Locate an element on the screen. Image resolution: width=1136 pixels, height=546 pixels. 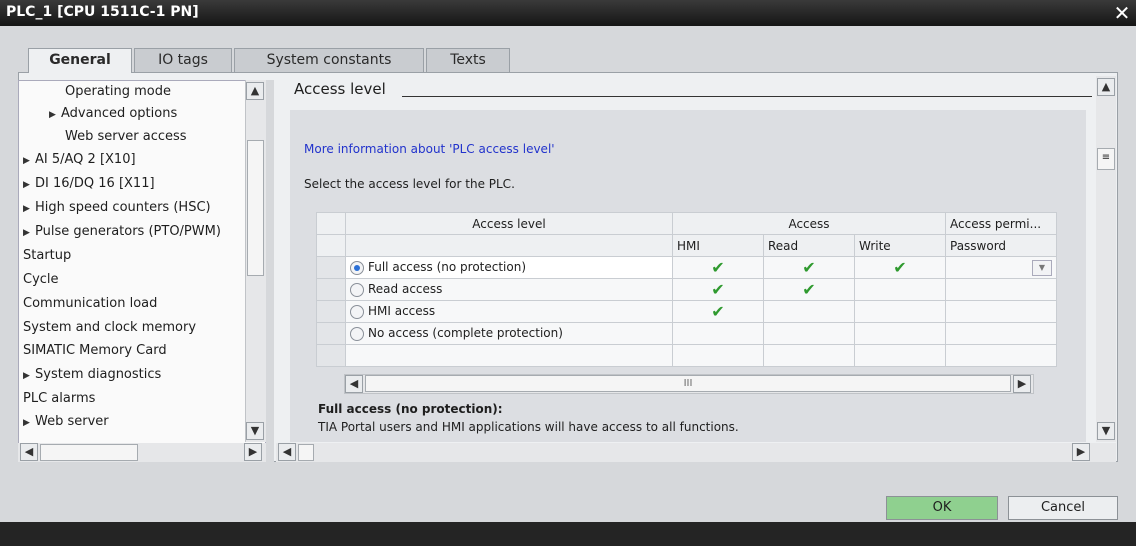
title-bar: PLC_1 [CPU 1511C-1 PN] ✕ is located at coordinates (568, 13).